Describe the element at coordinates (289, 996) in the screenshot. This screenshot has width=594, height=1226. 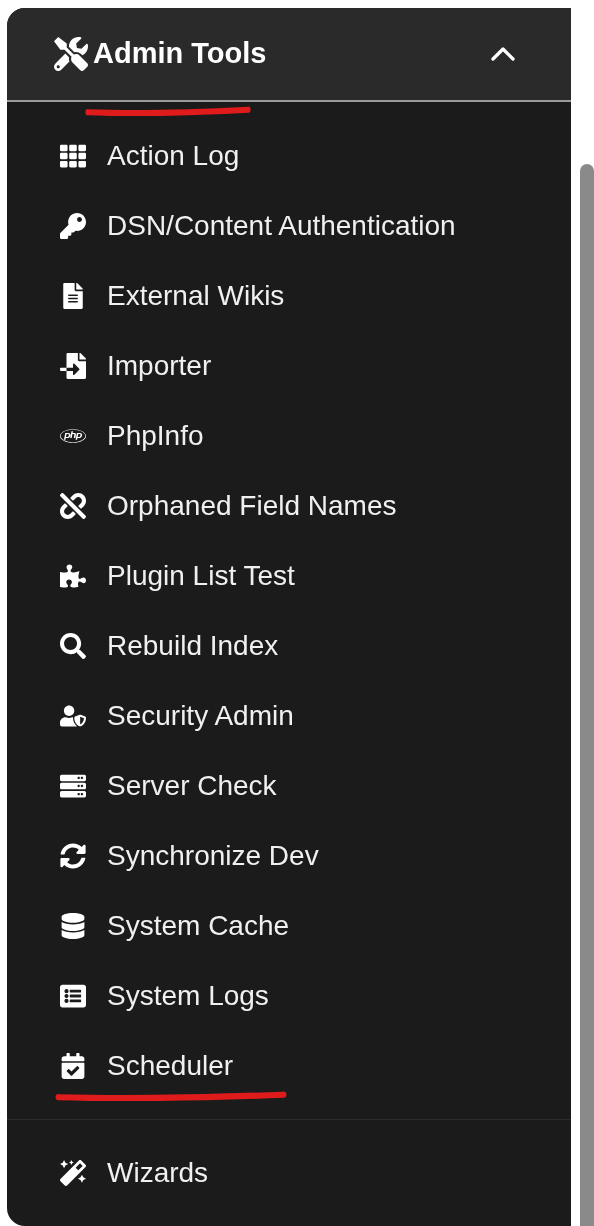
I see `menu-item: System Logs` at that location.